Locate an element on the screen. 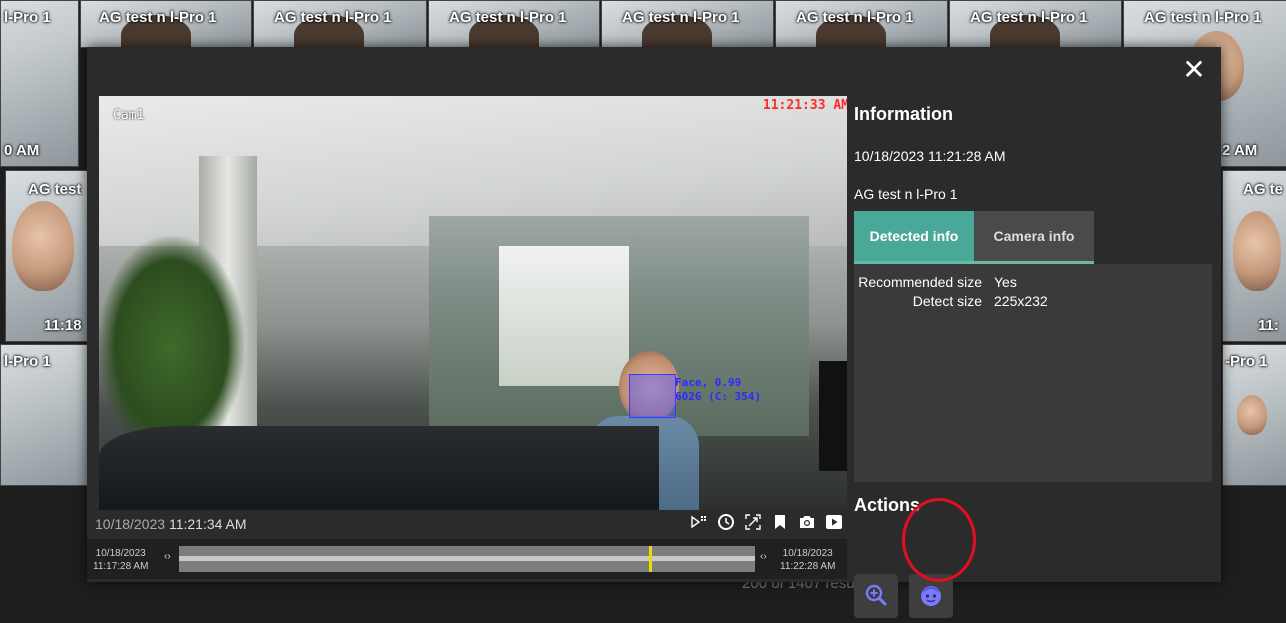  detected-info-details: Recommended size Yes Detect size 225x232 is located at coordinates (1033, 373).